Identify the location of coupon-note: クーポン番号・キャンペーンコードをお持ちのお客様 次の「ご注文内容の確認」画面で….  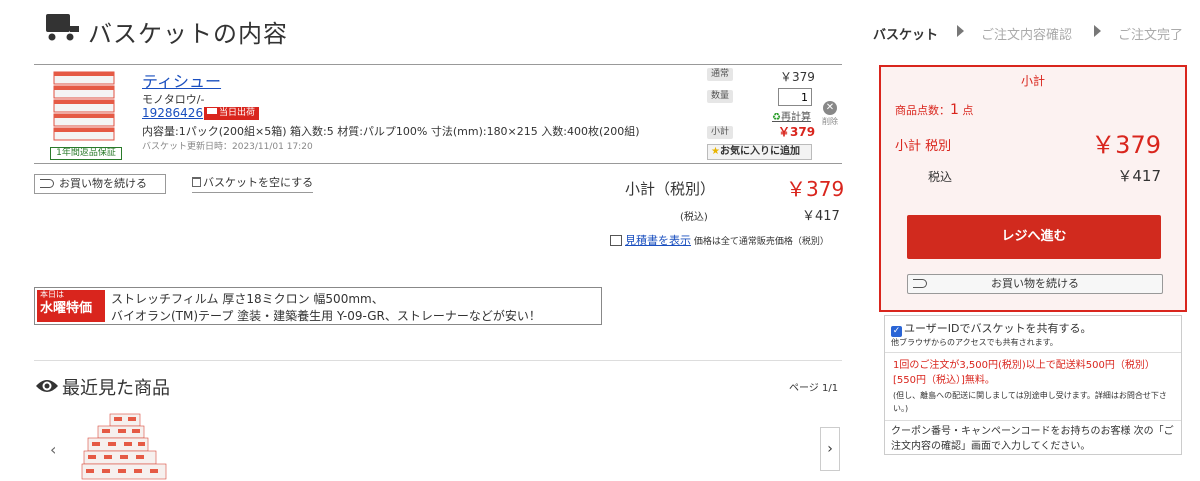
(1032, 439).